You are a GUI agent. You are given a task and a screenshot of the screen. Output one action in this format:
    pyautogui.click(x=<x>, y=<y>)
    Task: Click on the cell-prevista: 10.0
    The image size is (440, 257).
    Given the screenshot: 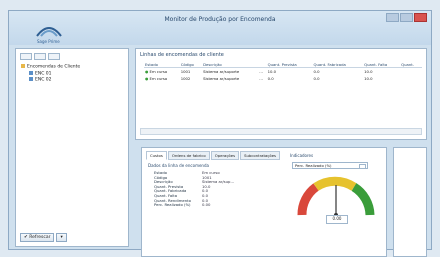 What is the action you would take?
    pyautogui.click(x=272, y=71)
    